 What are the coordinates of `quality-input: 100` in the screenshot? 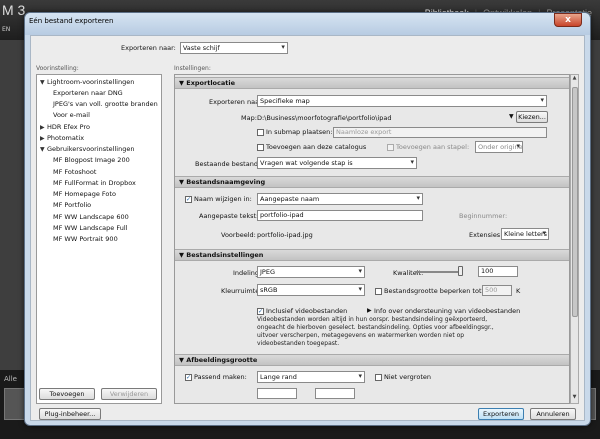 It's located at (498, 271).